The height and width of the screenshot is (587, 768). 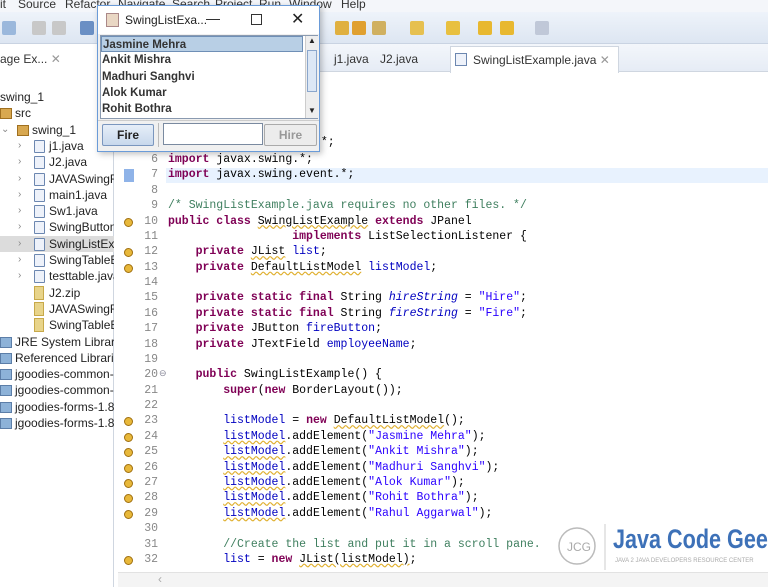 I want to click on menu-item: it, so click(x=3, y=5).